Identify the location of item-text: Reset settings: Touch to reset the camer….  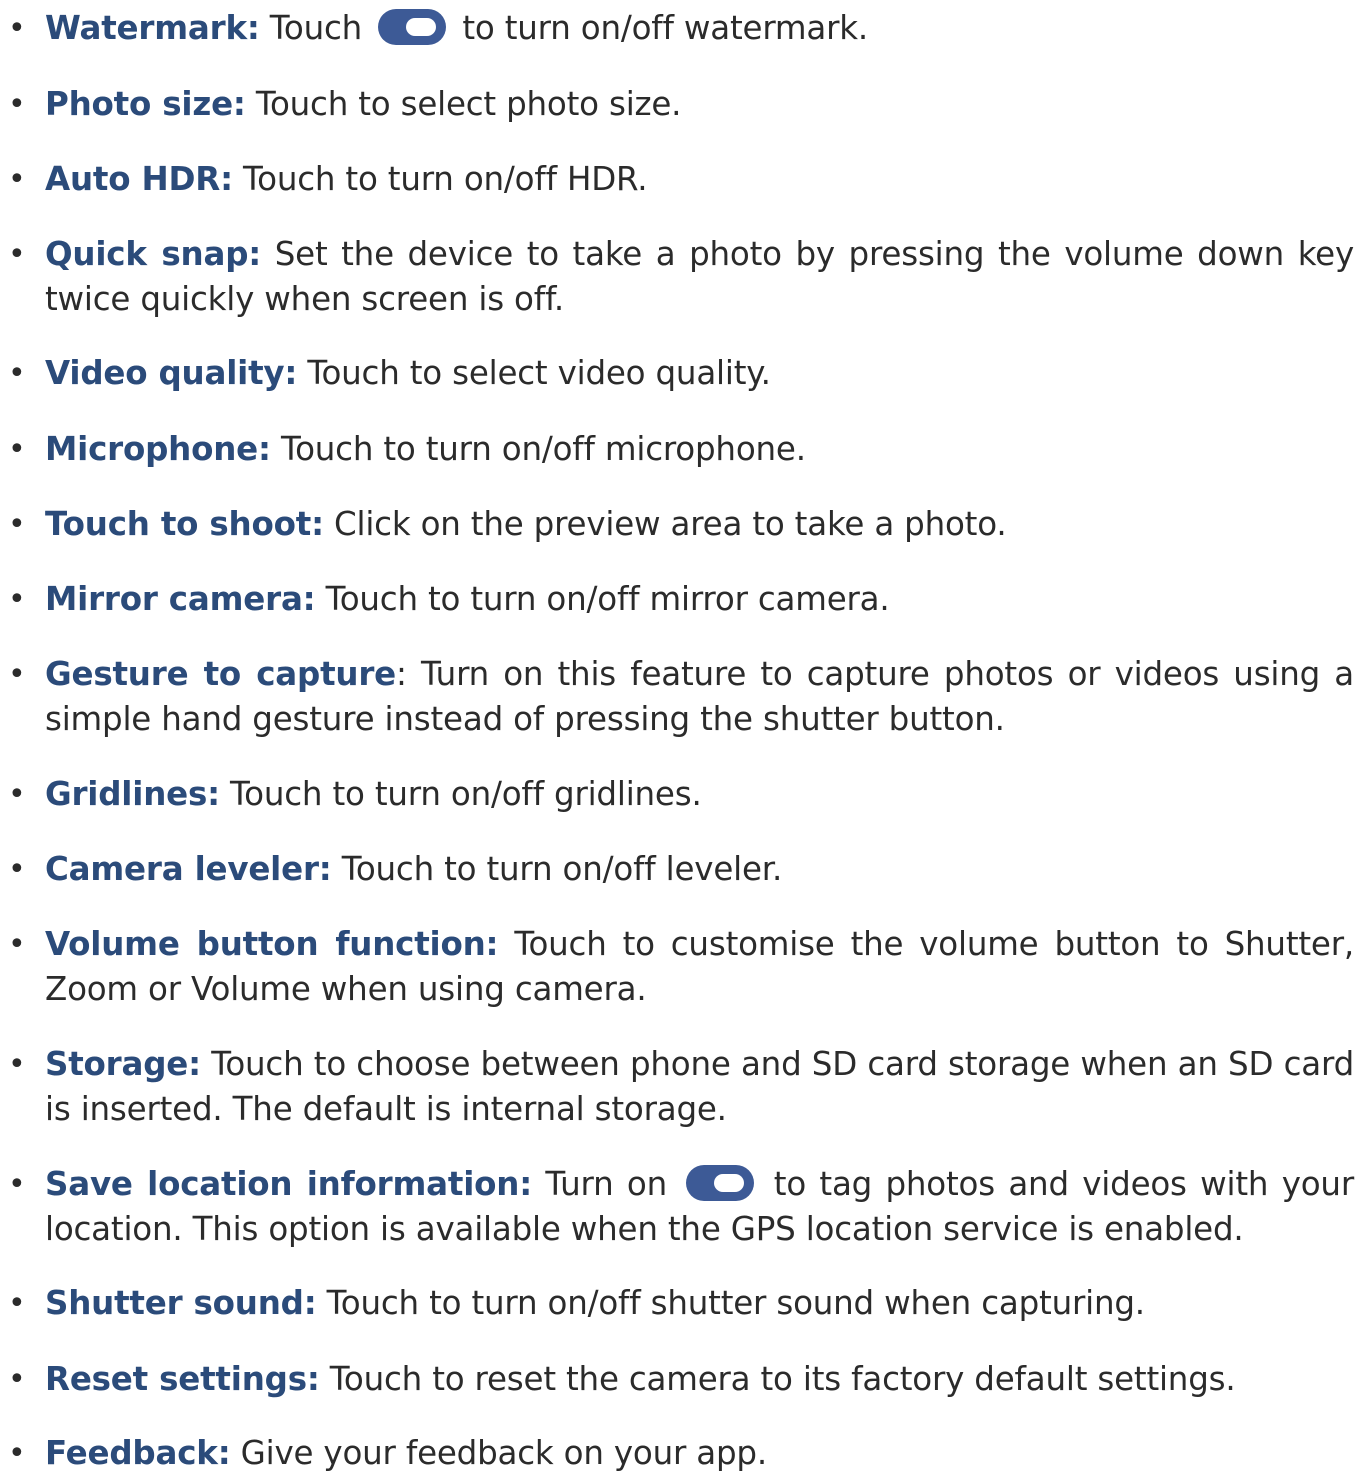
(699, 1379).